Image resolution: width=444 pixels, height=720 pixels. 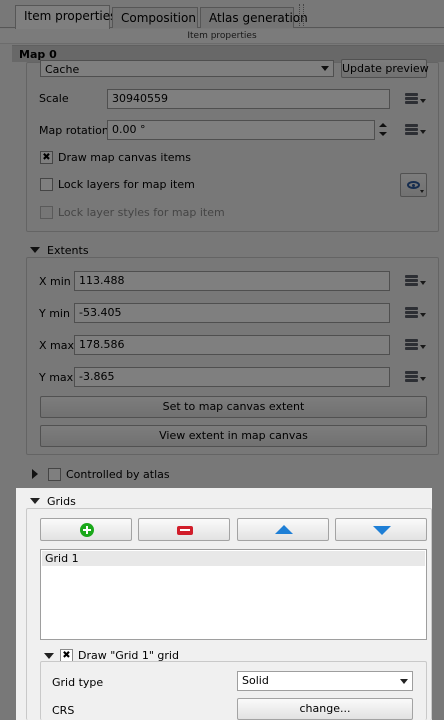 I want to click on dim-overlay-right, so click(x=438, y=604).